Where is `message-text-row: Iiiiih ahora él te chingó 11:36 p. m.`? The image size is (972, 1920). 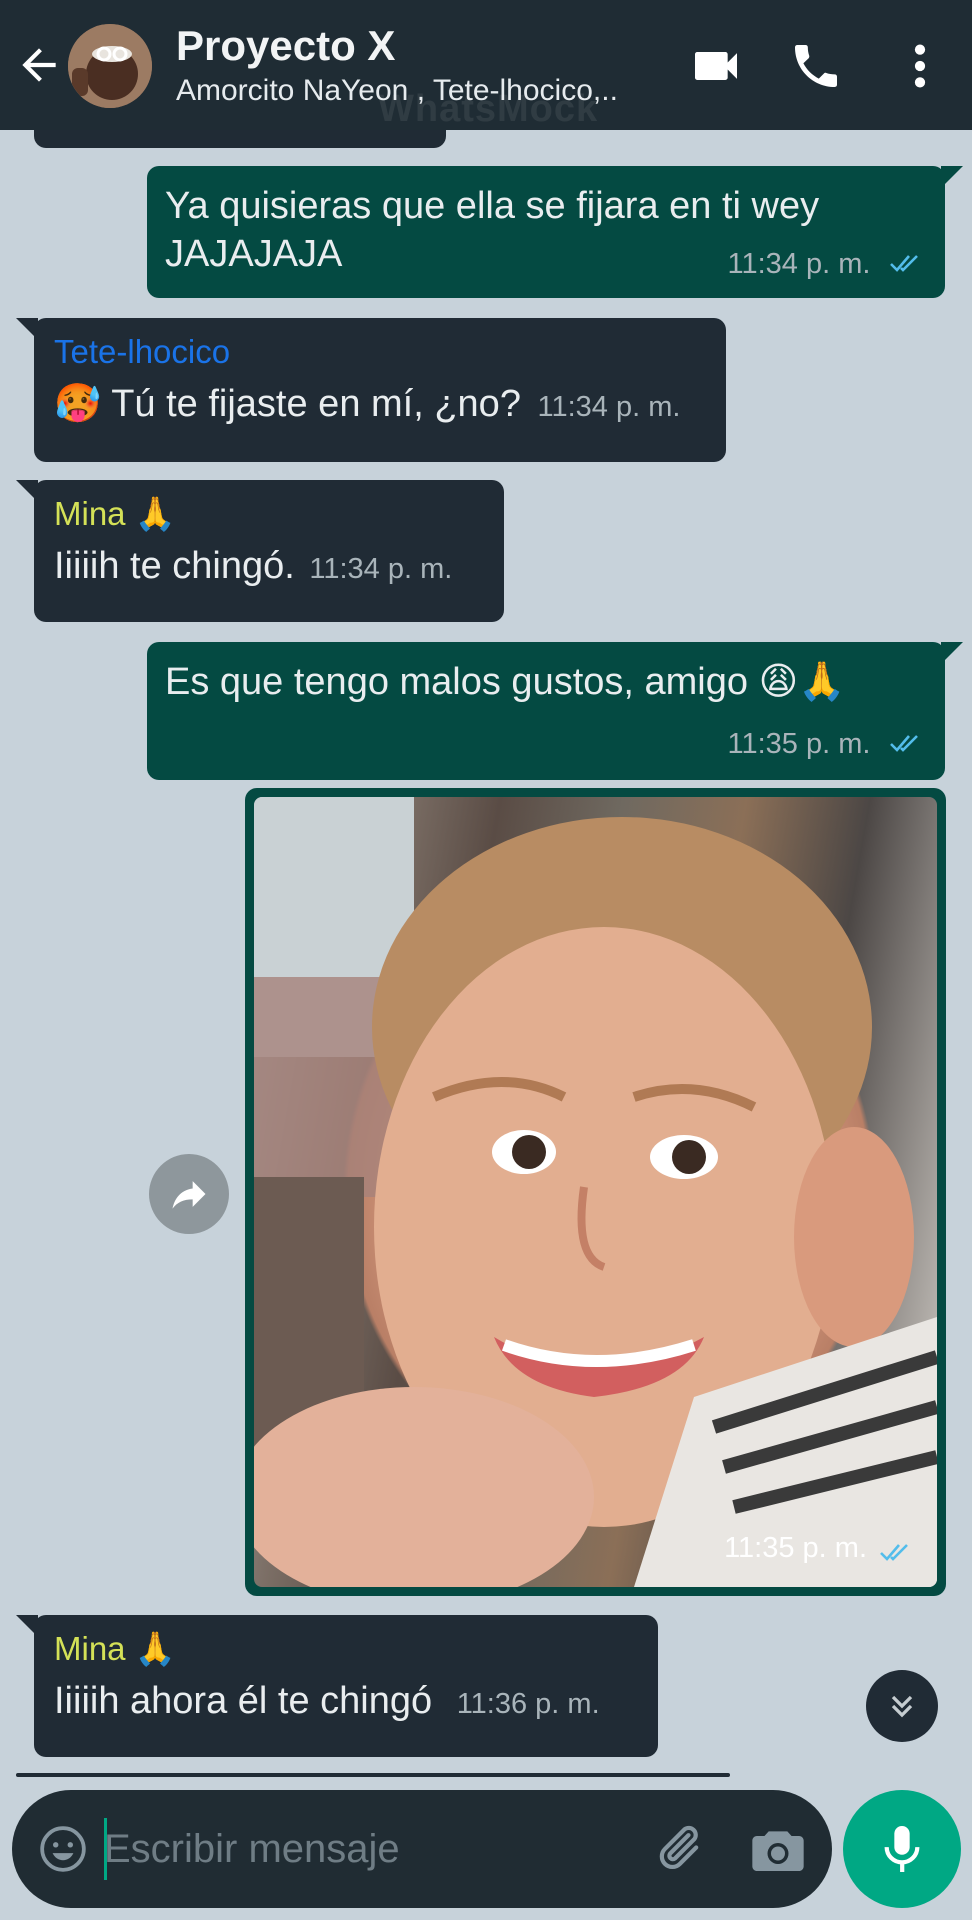
message-text-row: Iiiiih ahora él te chingó 11:36 p. m. is located at coordinates (346, 1702).